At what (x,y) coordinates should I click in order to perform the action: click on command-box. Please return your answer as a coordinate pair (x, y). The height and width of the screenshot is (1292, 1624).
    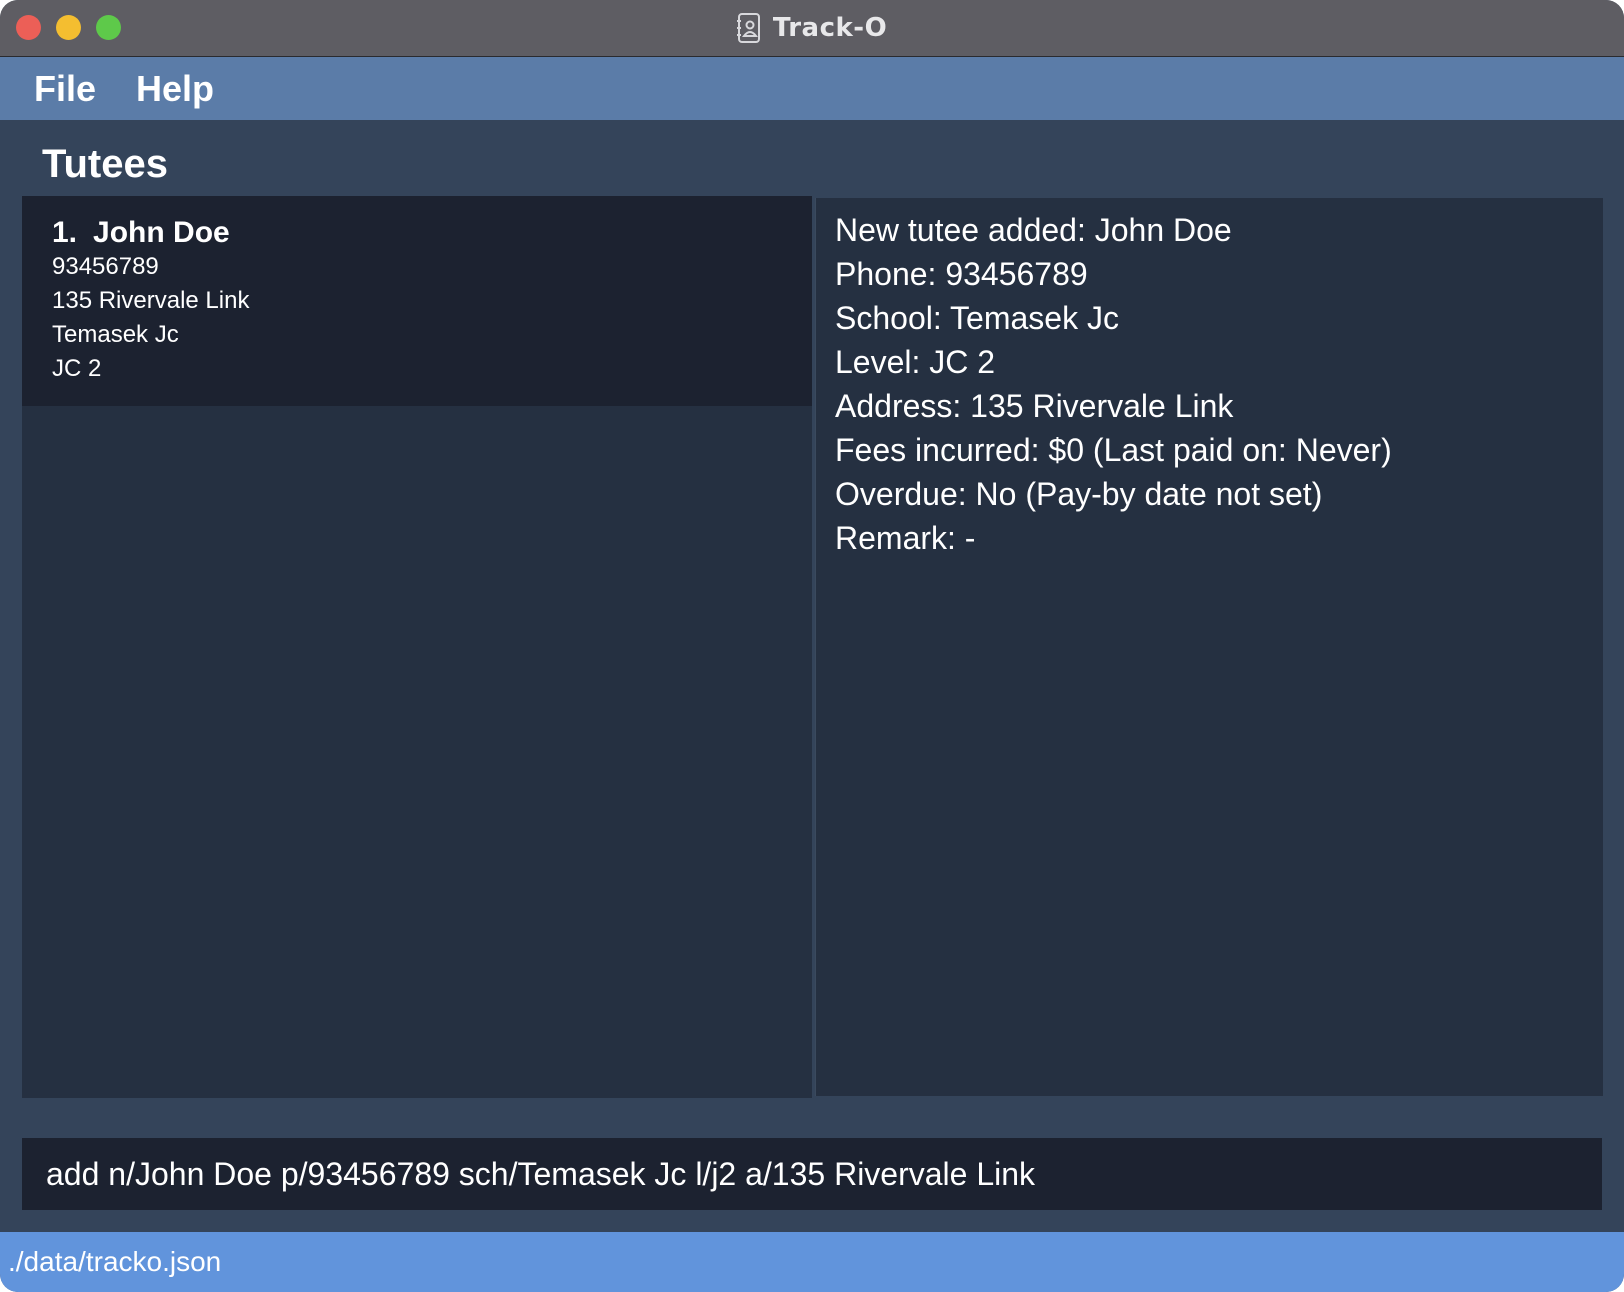
    Looking at the image, I should click on (812, 1174).